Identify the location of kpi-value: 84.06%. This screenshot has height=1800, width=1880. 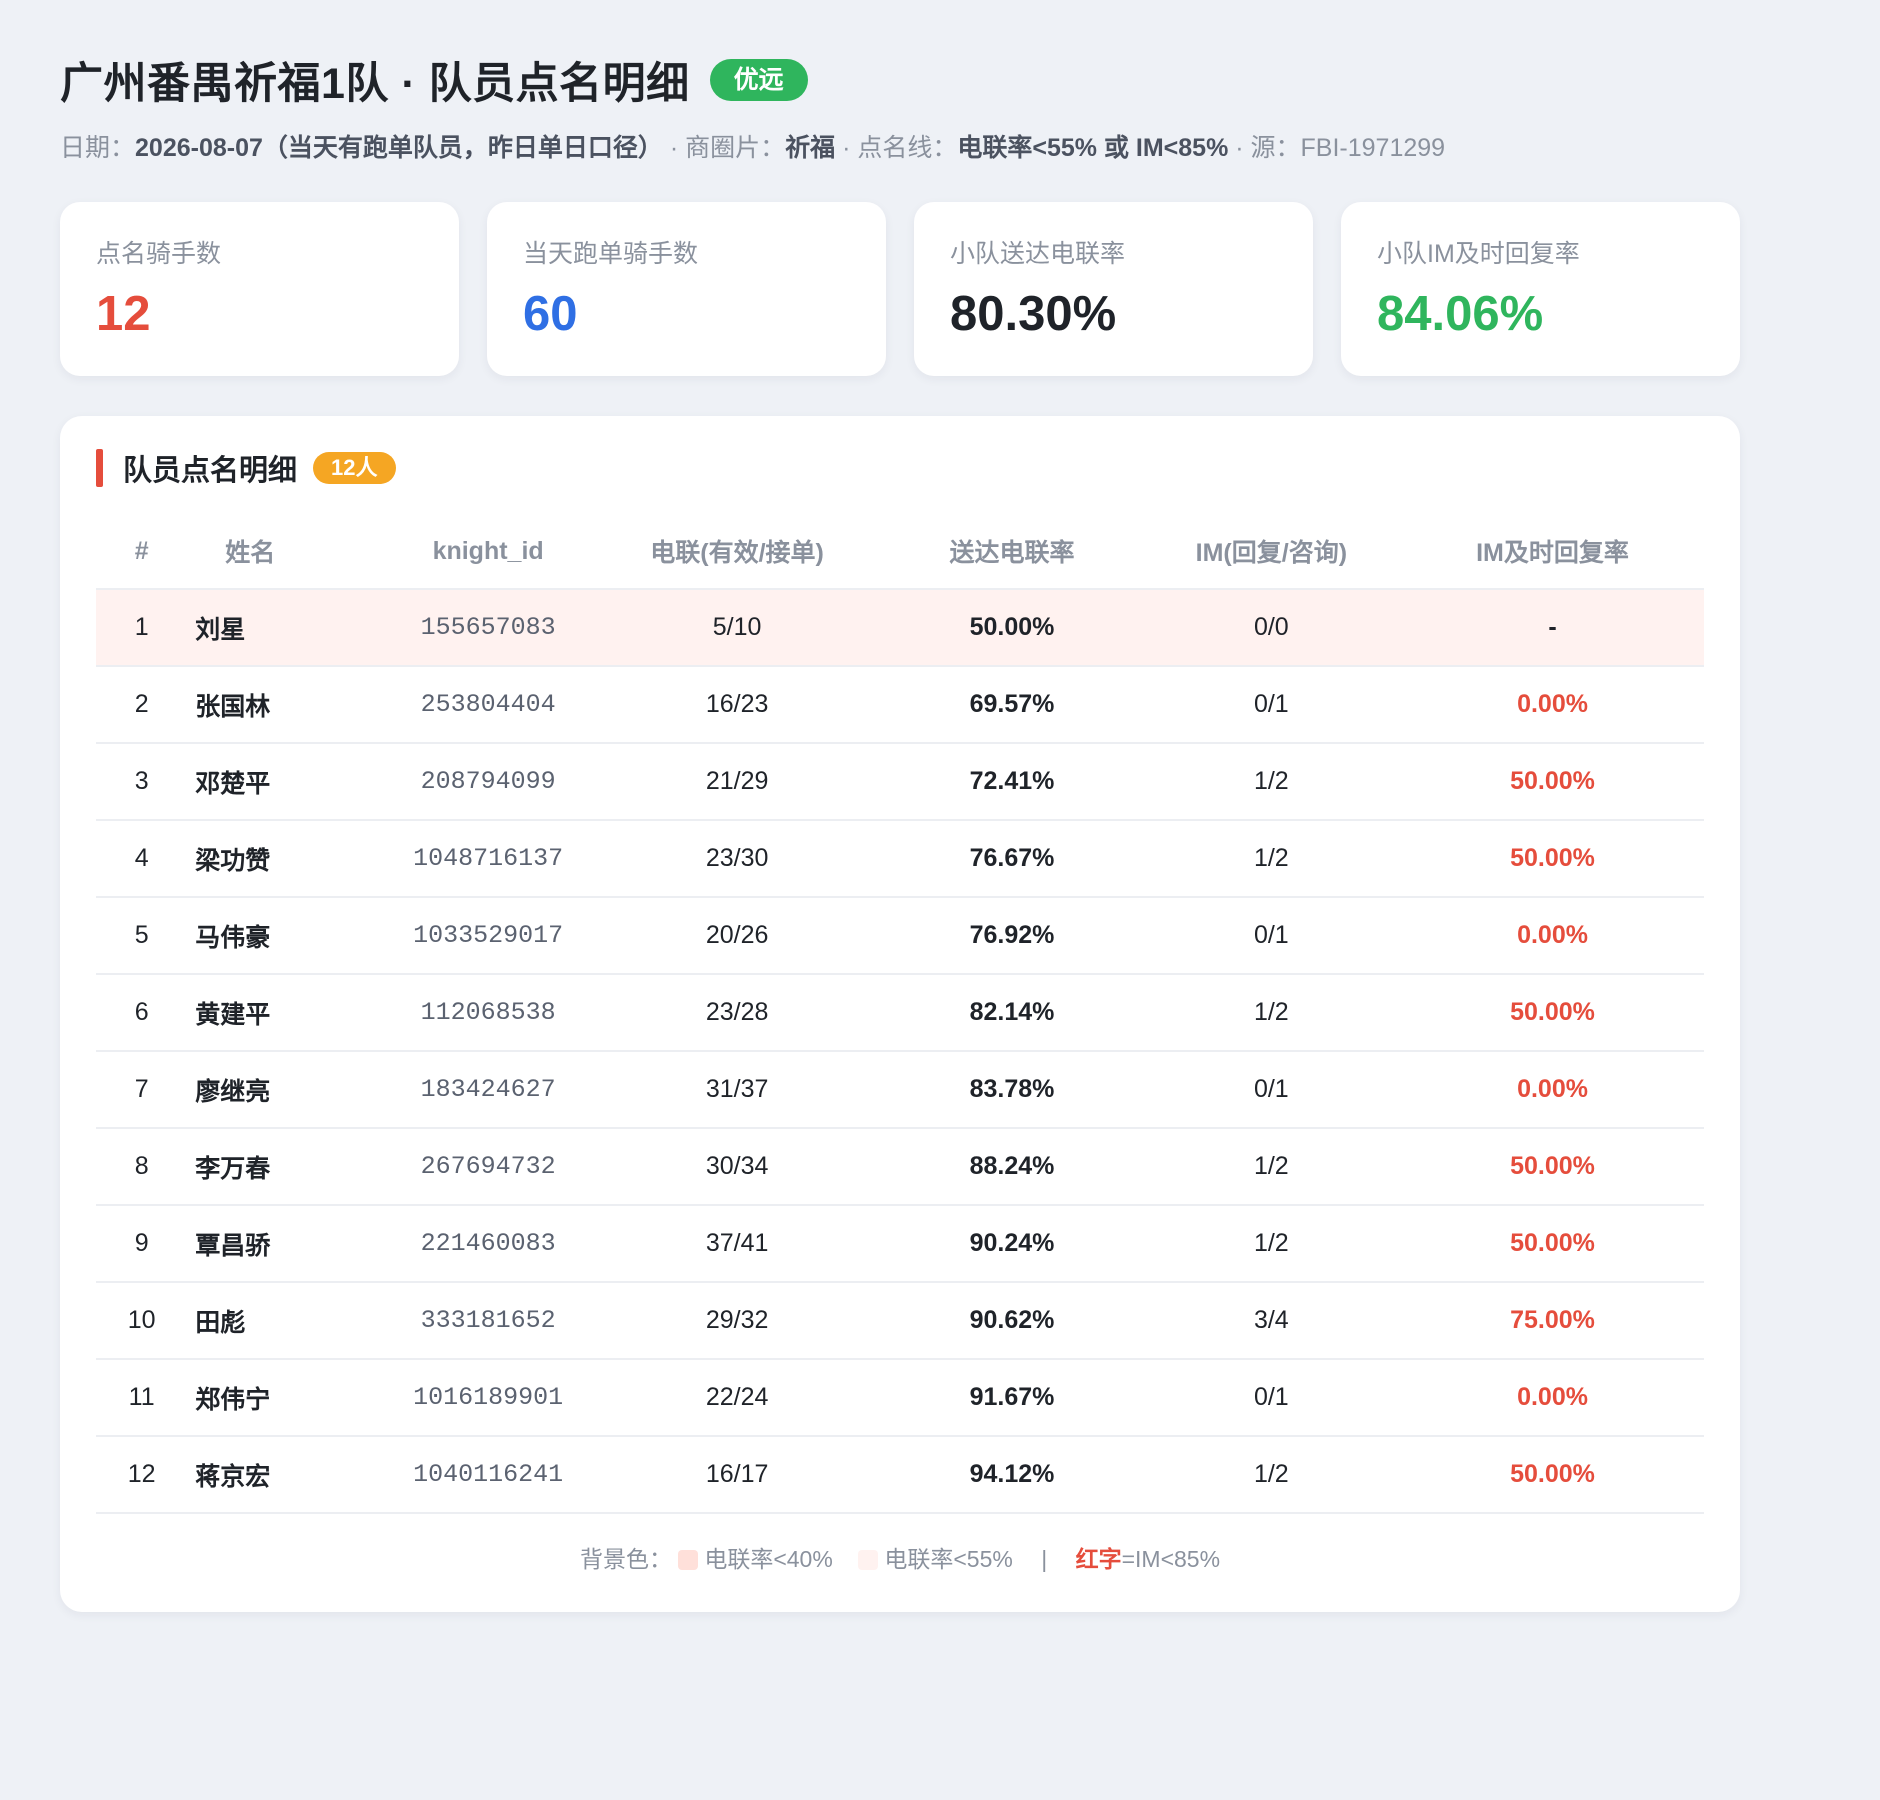
(1460, 314).